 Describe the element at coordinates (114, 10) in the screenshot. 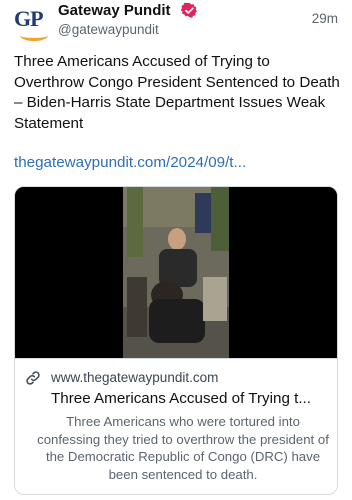

I see `author-display-name: Gateway Pundit` at that location.